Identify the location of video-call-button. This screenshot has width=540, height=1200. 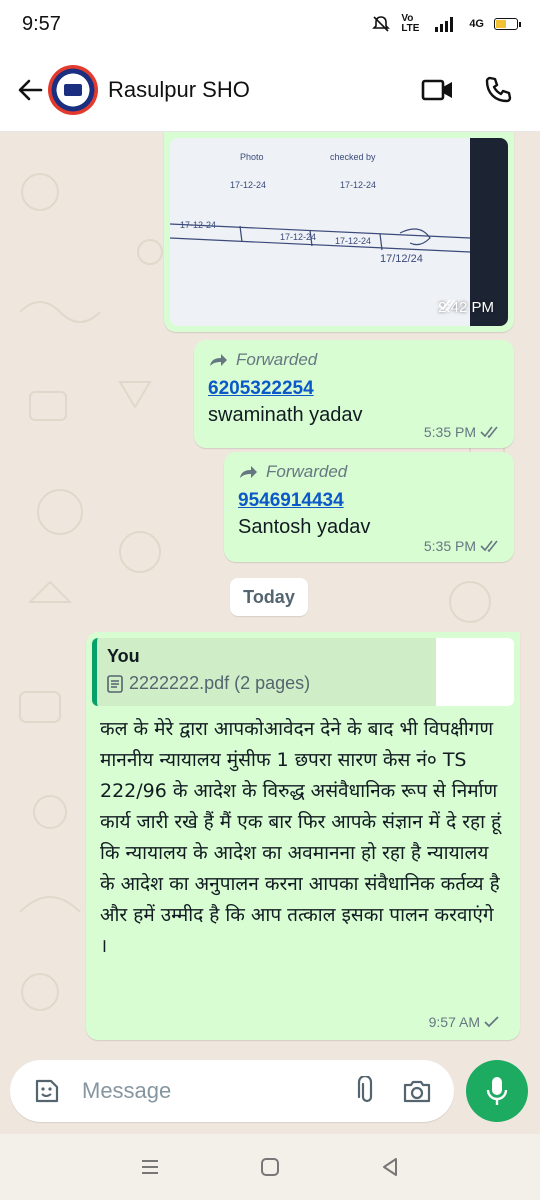
(438, 90).